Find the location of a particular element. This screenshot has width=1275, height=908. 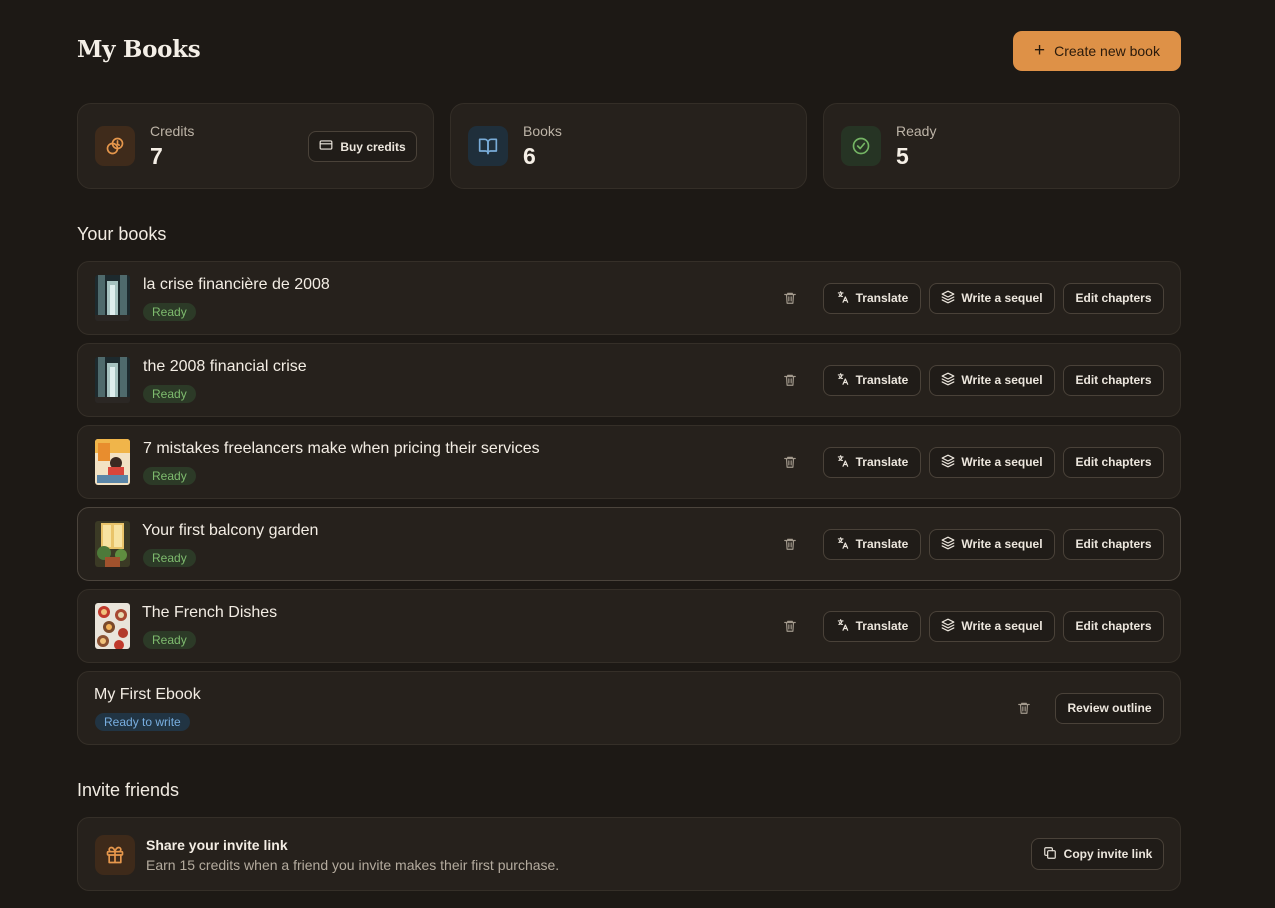

ready-value: 5 is located at coordinates (902, 156).